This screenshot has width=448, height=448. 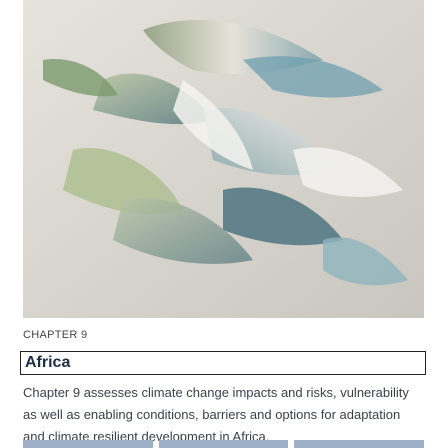 What do you see at coordinates (47, 363) in the screenshot?
I see `chapter-title: Africa` at bounding box center [47, 363].